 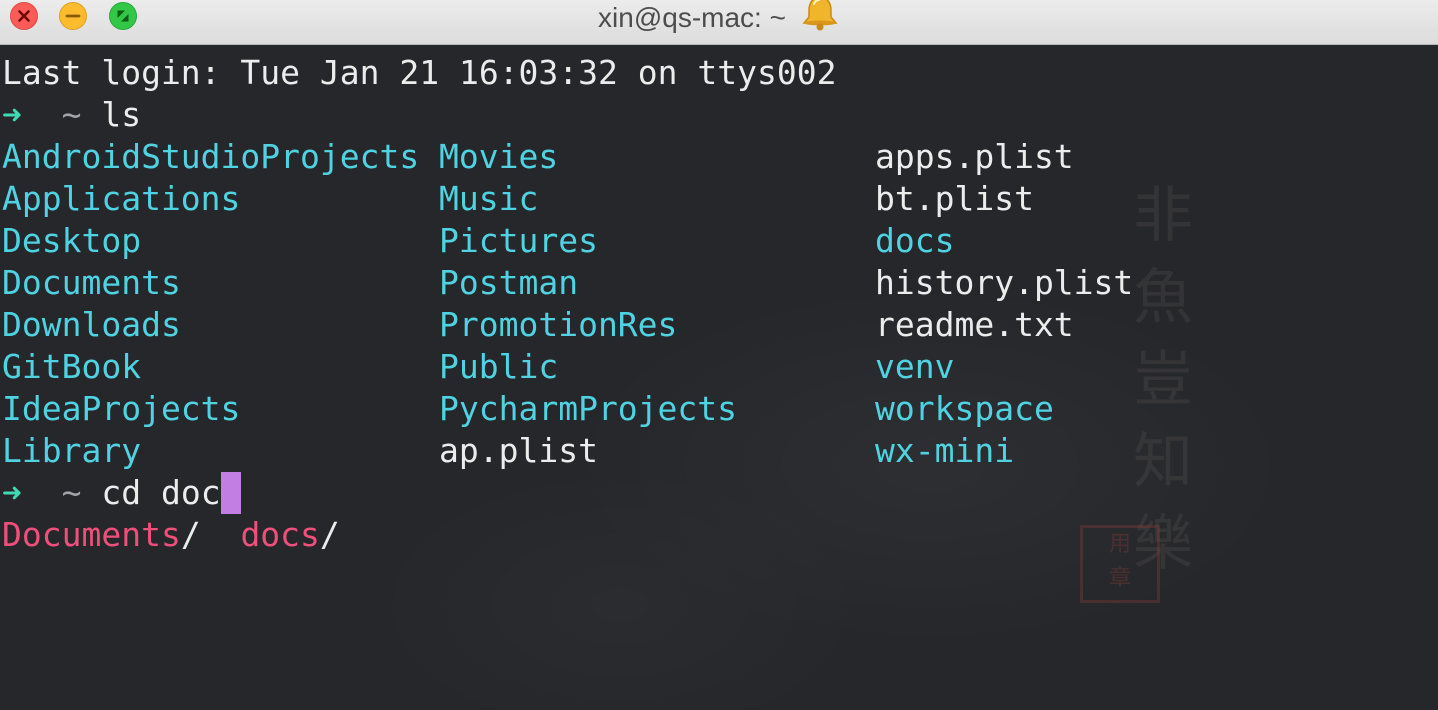 I want to click on fullscreen-icon, so click(x=123, y=16).